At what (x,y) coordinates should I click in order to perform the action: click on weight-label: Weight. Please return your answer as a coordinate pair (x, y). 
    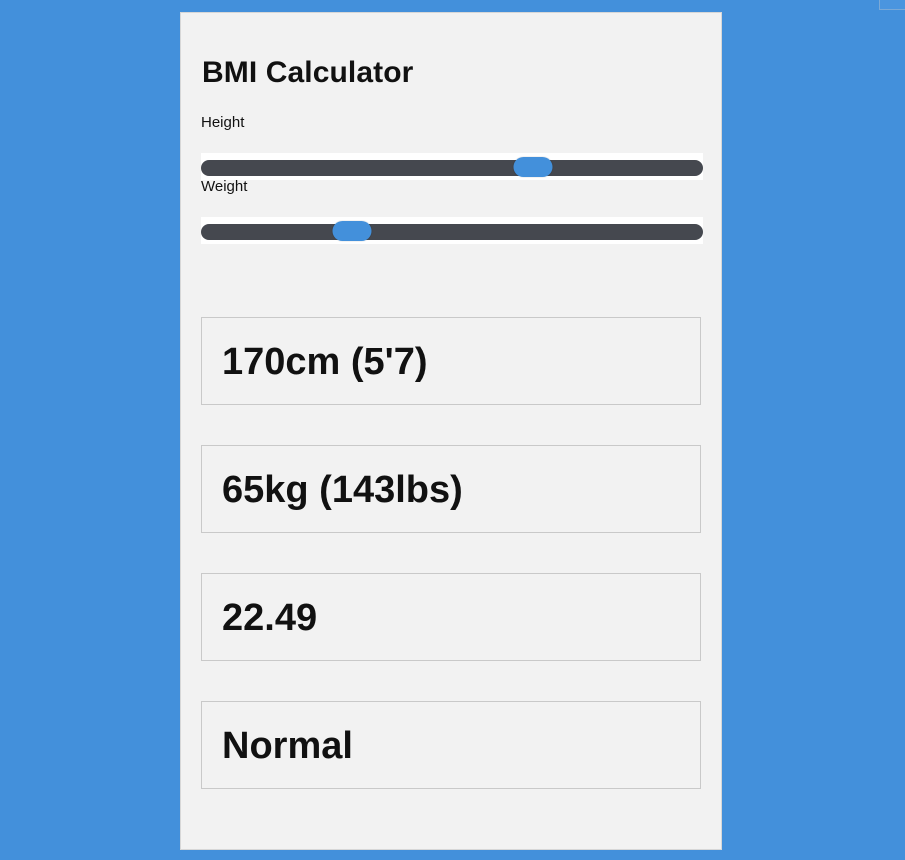
    Looking at the image, I should click on (224, 186).